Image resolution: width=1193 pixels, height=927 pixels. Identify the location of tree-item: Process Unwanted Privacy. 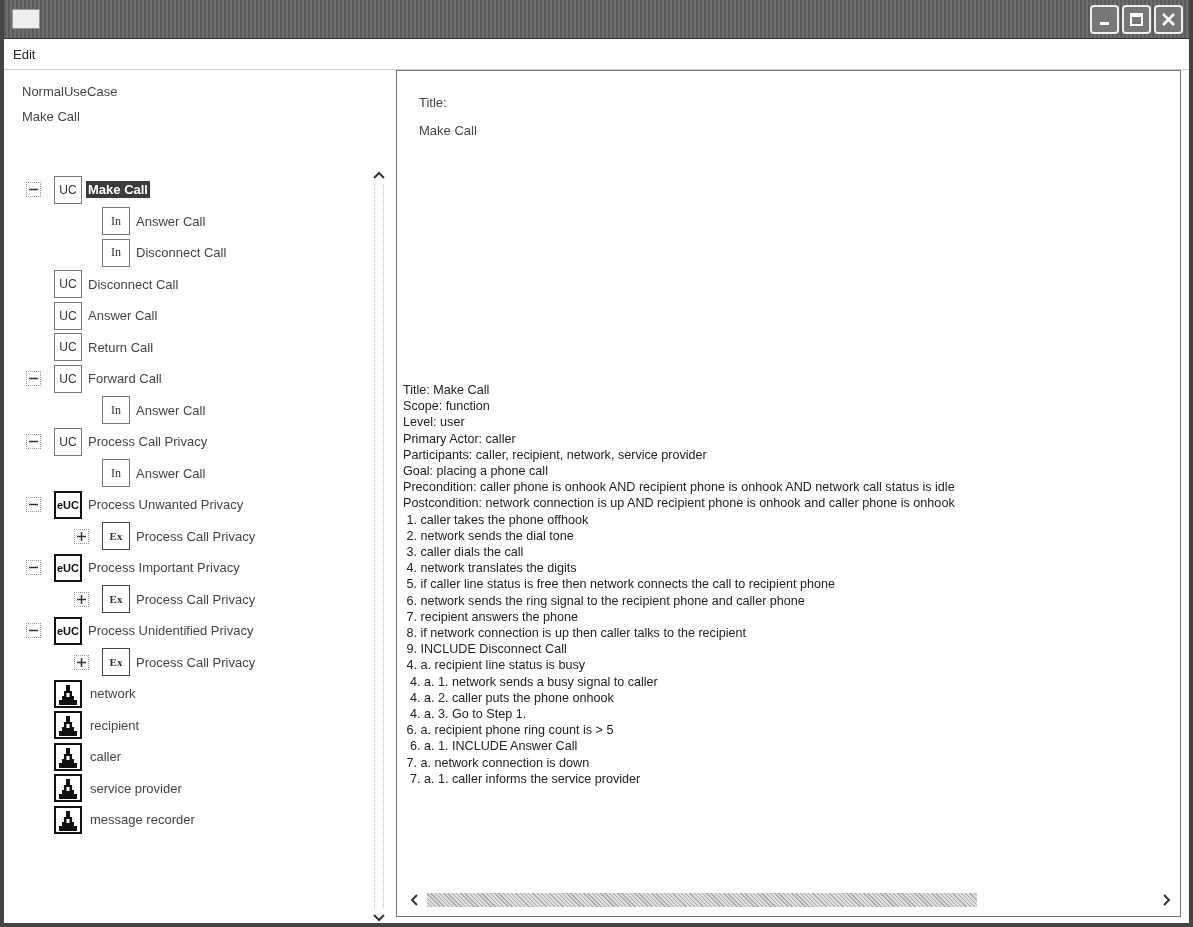
(166, 505).